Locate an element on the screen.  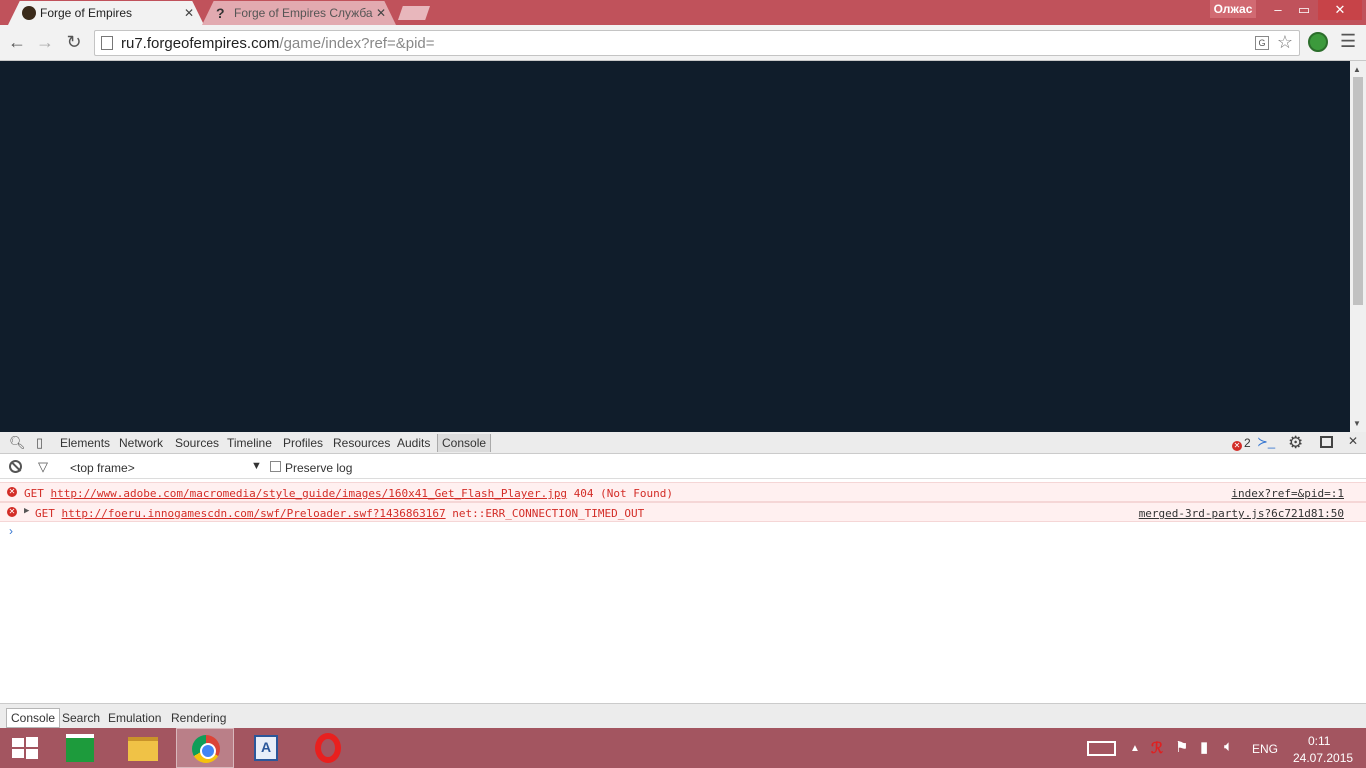
message-source-link: merged-3rd-party.js?6c721d81:50 is located at coordinates (1241, 513).